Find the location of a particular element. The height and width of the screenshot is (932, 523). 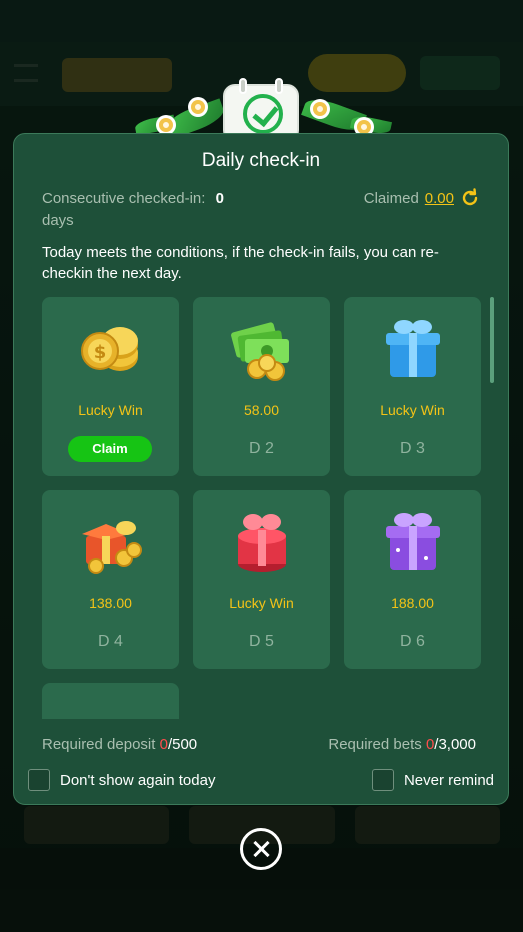

claimed-stat: Claimed 0.00 is located at coordinates (422, 198).